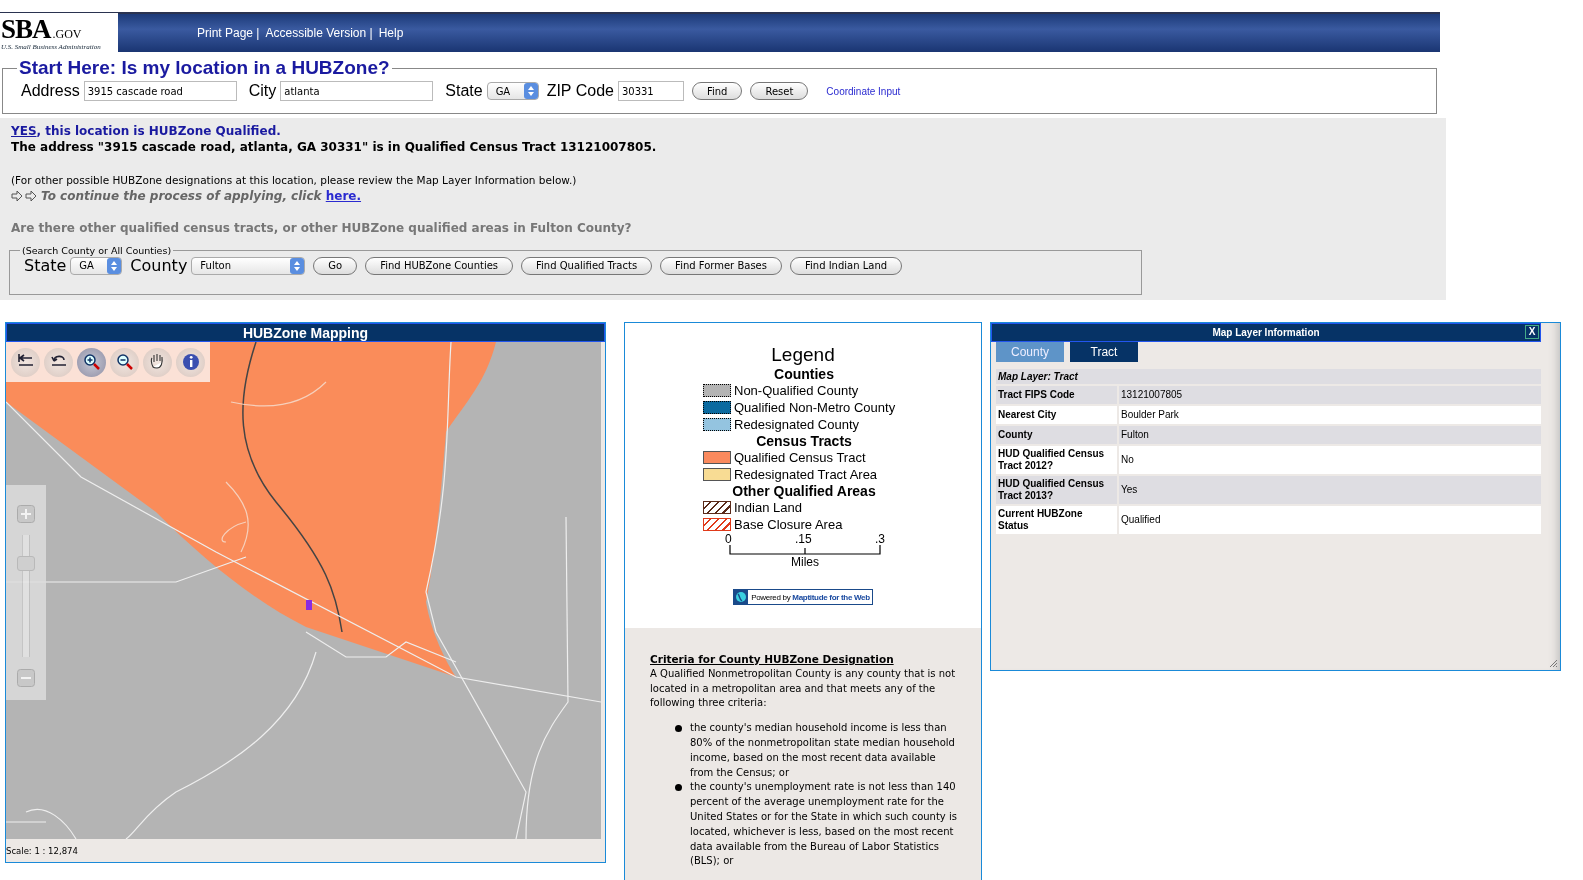 The height and width of the screenshot is (880, 1583). What do you see at coordinates (806, 474) in the screenshot?
I see `legend-label: Redesignated Tract Area` at bounding box center [806, 474].